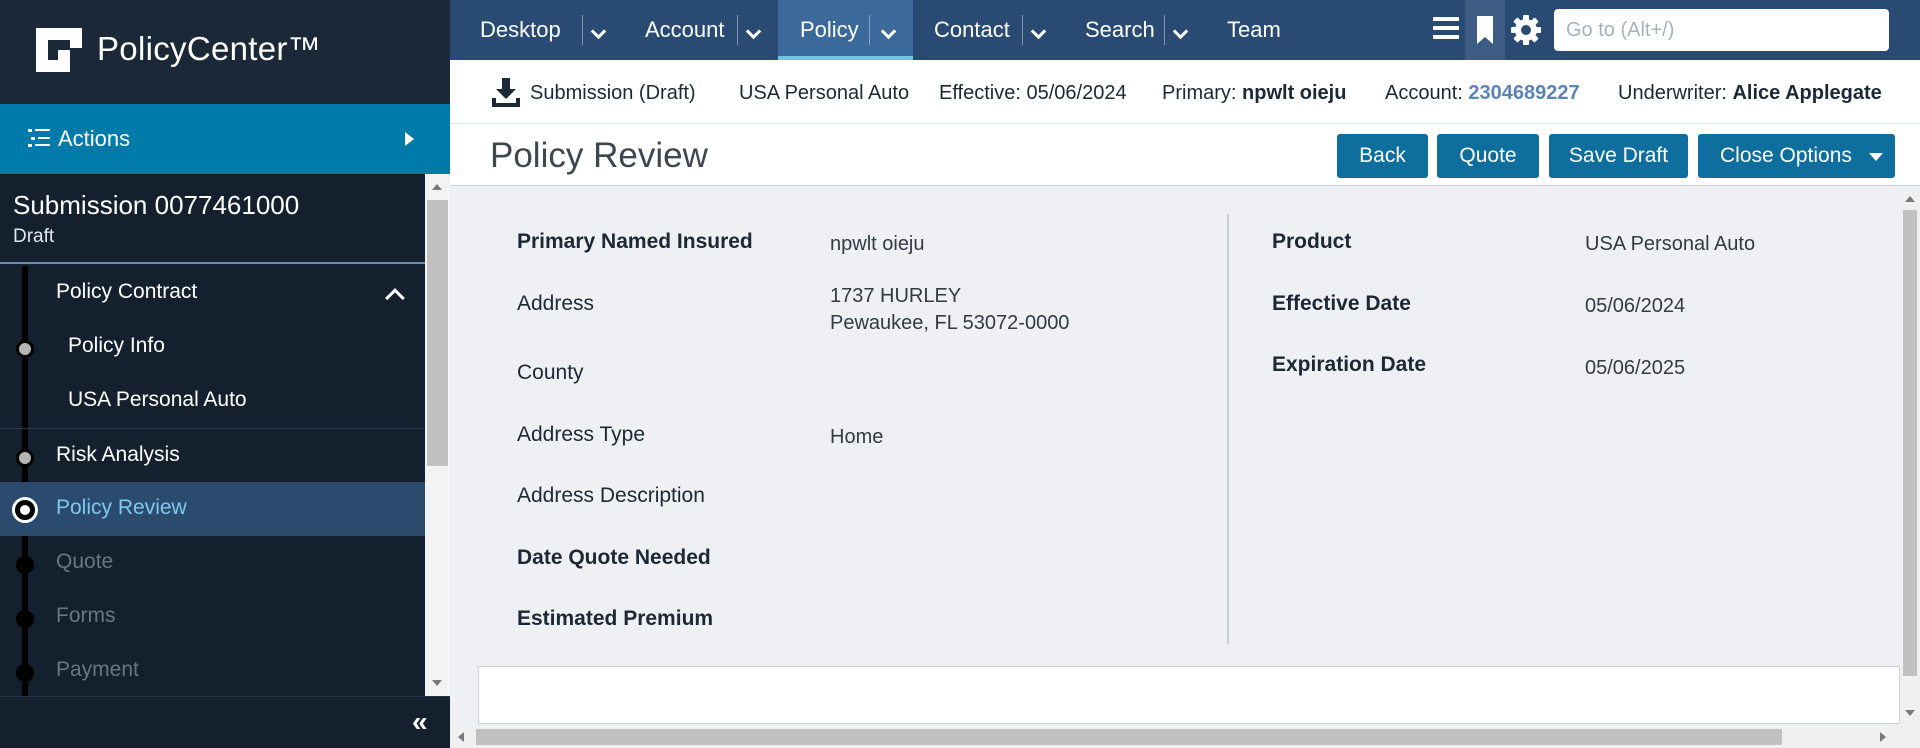 Image resolution: width=1920 pixels, height=748 pixels. What do you see at coordinates (1189, 695) in the screenshot?
I see `bottom-panel` at bounding box center [1189, 695].